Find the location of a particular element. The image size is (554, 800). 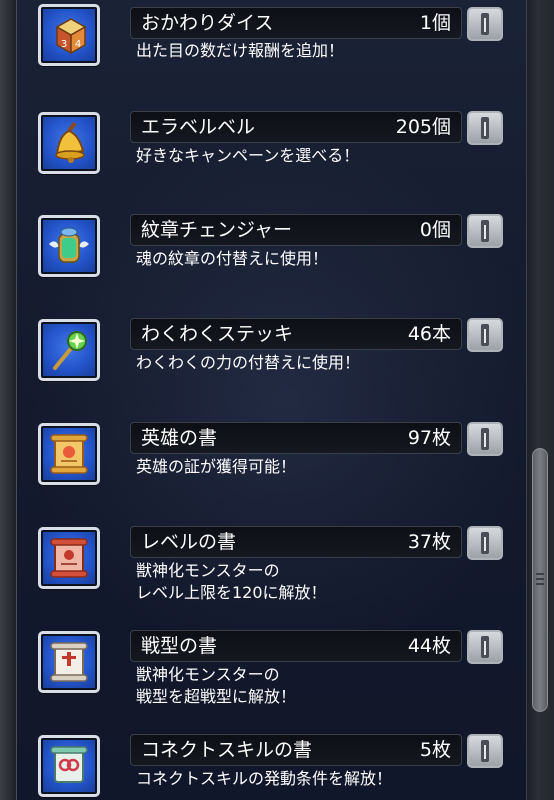

item-description-line-2: レベル上限を120に解放！ is located at coordinates (231, 592).